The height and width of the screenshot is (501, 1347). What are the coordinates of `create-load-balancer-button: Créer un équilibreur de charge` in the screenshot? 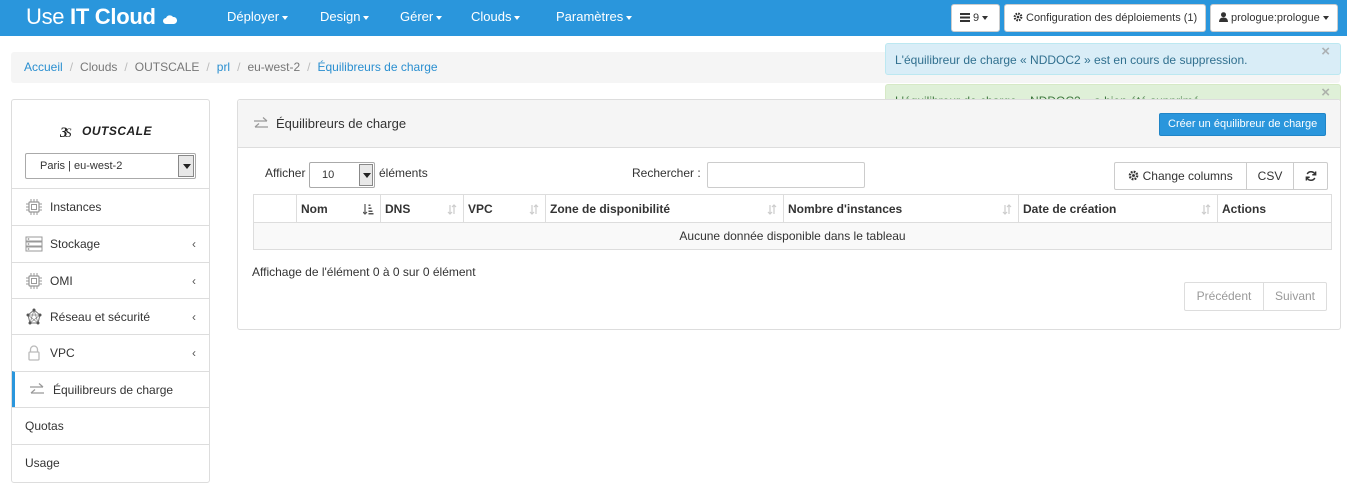 It's located at (1243, 124).